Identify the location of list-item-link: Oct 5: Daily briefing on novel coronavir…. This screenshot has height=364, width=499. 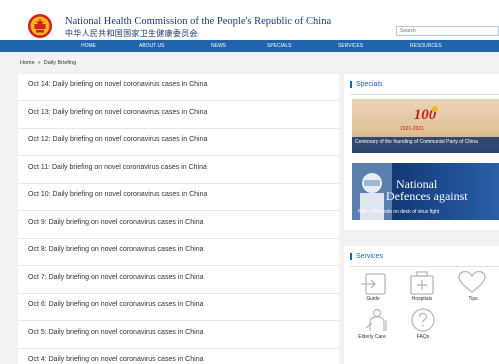
(115, 332).